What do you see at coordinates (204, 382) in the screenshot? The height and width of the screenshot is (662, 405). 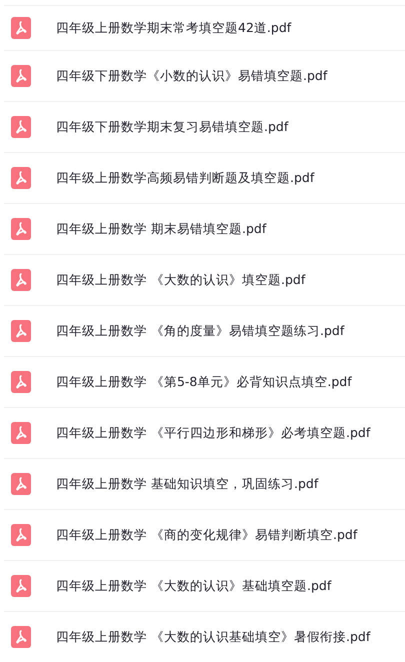 I see `file-link: 四年级上册数学 《第5-8单元》必背知识点填空.pdf` at bounding box center [204, 382].